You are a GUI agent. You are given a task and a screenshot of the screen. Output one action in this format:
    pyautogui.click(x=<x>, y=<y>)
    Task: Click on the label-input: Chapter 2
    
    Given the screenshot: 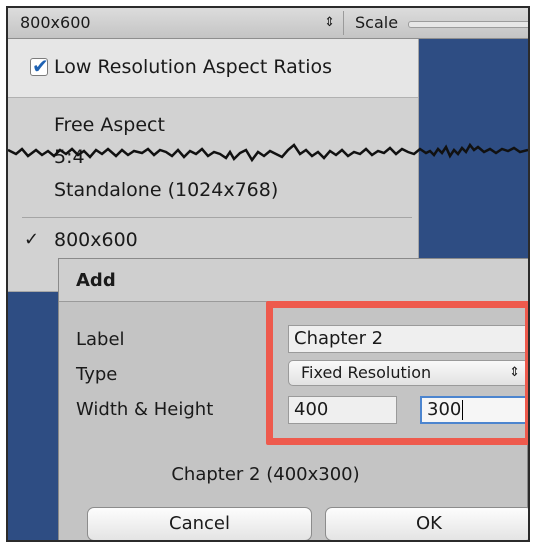 What is the action you would take?
    pyautogui.click(x=408, y=339)
    